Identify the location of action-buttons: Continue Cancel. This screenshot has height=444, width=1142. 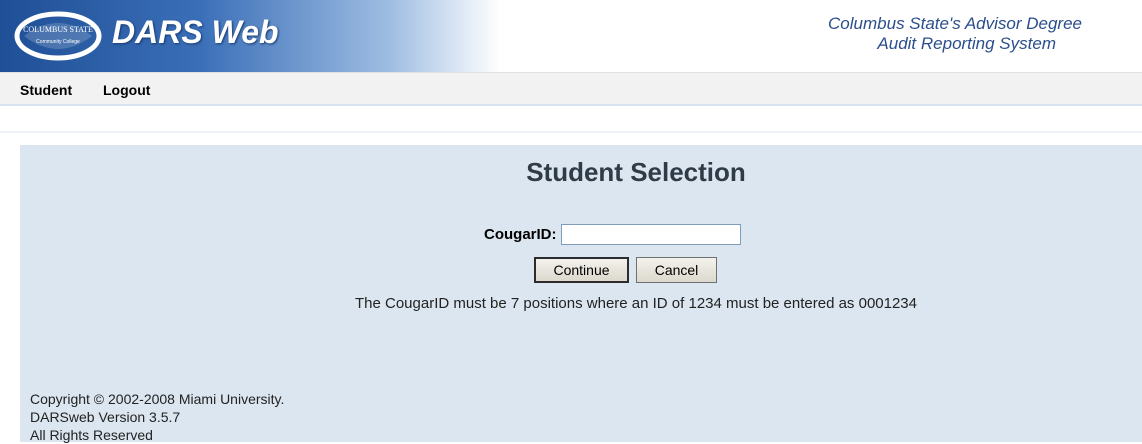
(625, 270).